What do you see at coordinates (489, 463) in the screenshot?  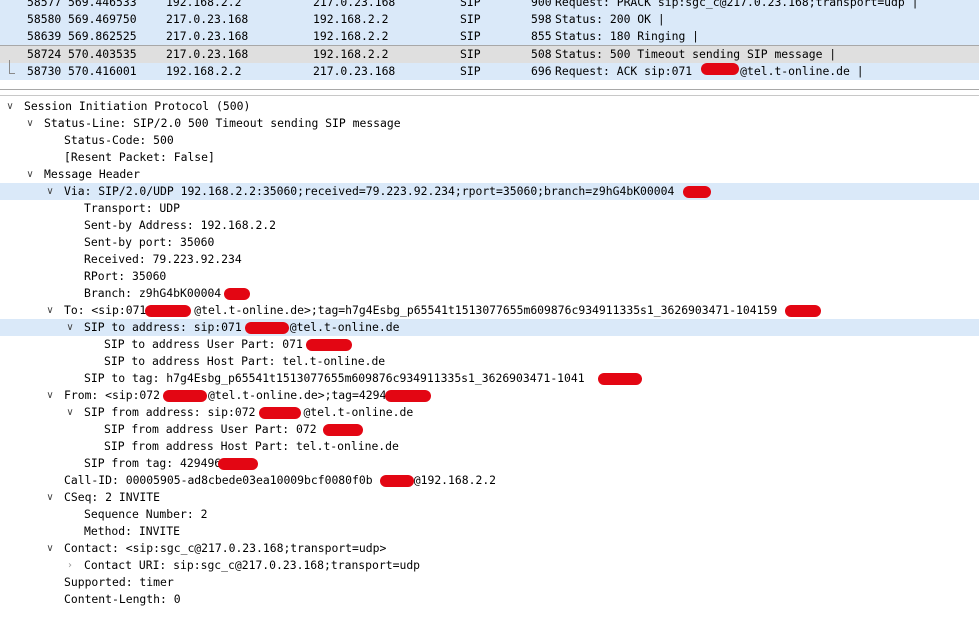 I see `tree-leaf: SIP from tag: 429496` at bounding box center [489, 463].